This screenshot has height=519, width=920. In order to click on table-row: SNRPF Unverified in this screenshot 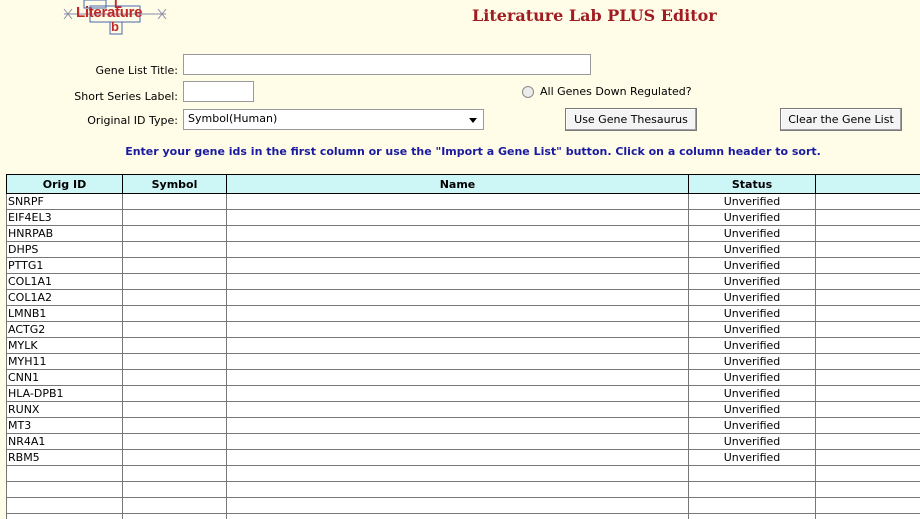, I will do `click(463, 201)`.